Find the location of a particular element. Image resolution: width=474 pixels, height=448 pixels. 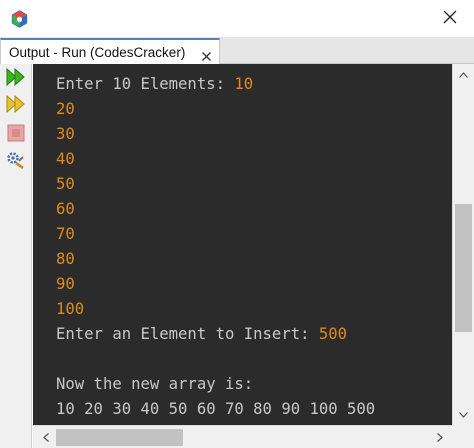

tab-output-run: Output - Run (CodesCracker) is located at coordinates (110, 51).